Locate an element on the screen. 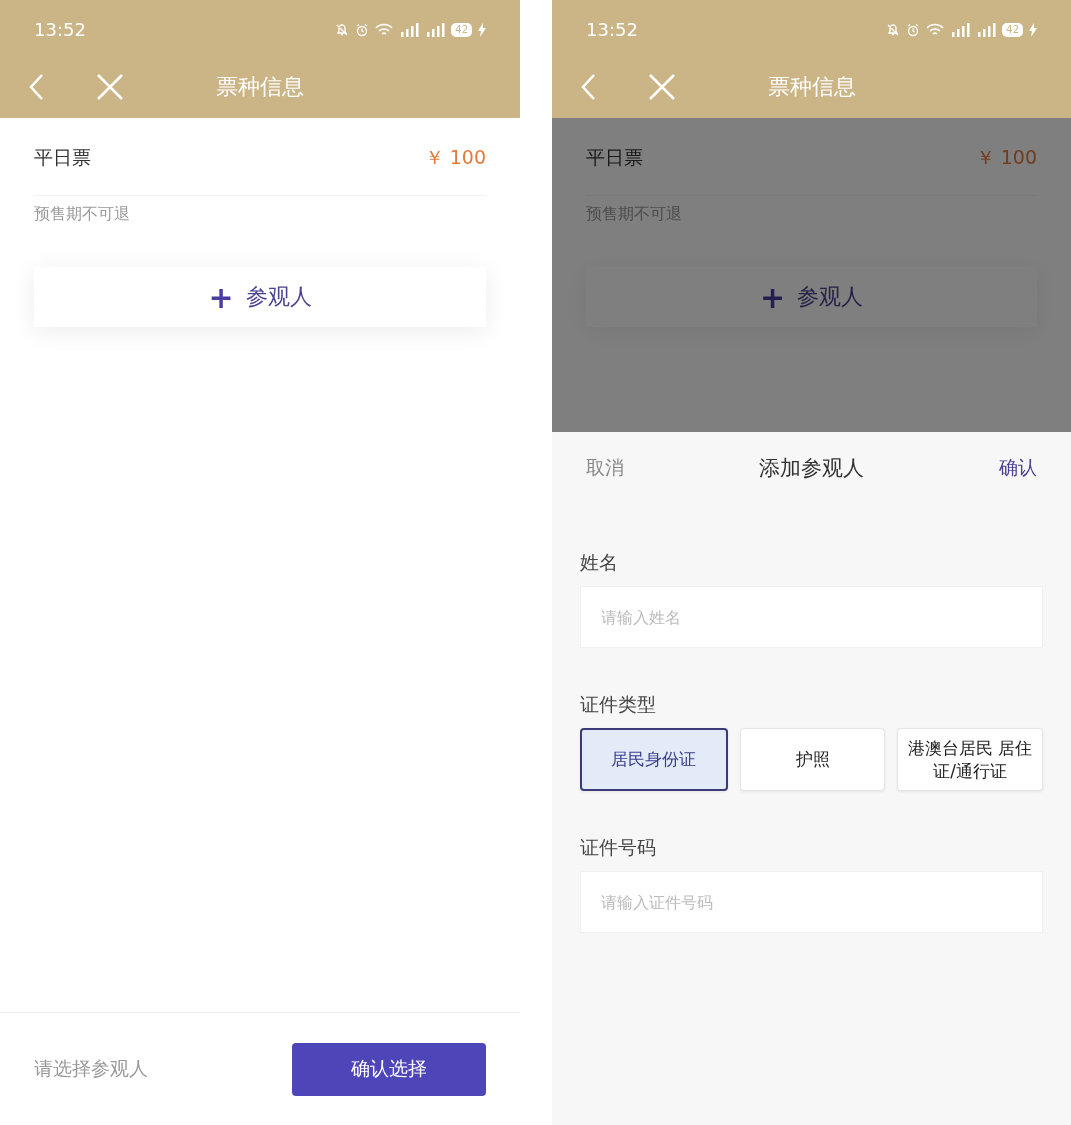 The width and height of the screenshot is (1071, 1125). id-type-option: 港澳台居民 居住证/通行证 is located at coordinates (970, 759).